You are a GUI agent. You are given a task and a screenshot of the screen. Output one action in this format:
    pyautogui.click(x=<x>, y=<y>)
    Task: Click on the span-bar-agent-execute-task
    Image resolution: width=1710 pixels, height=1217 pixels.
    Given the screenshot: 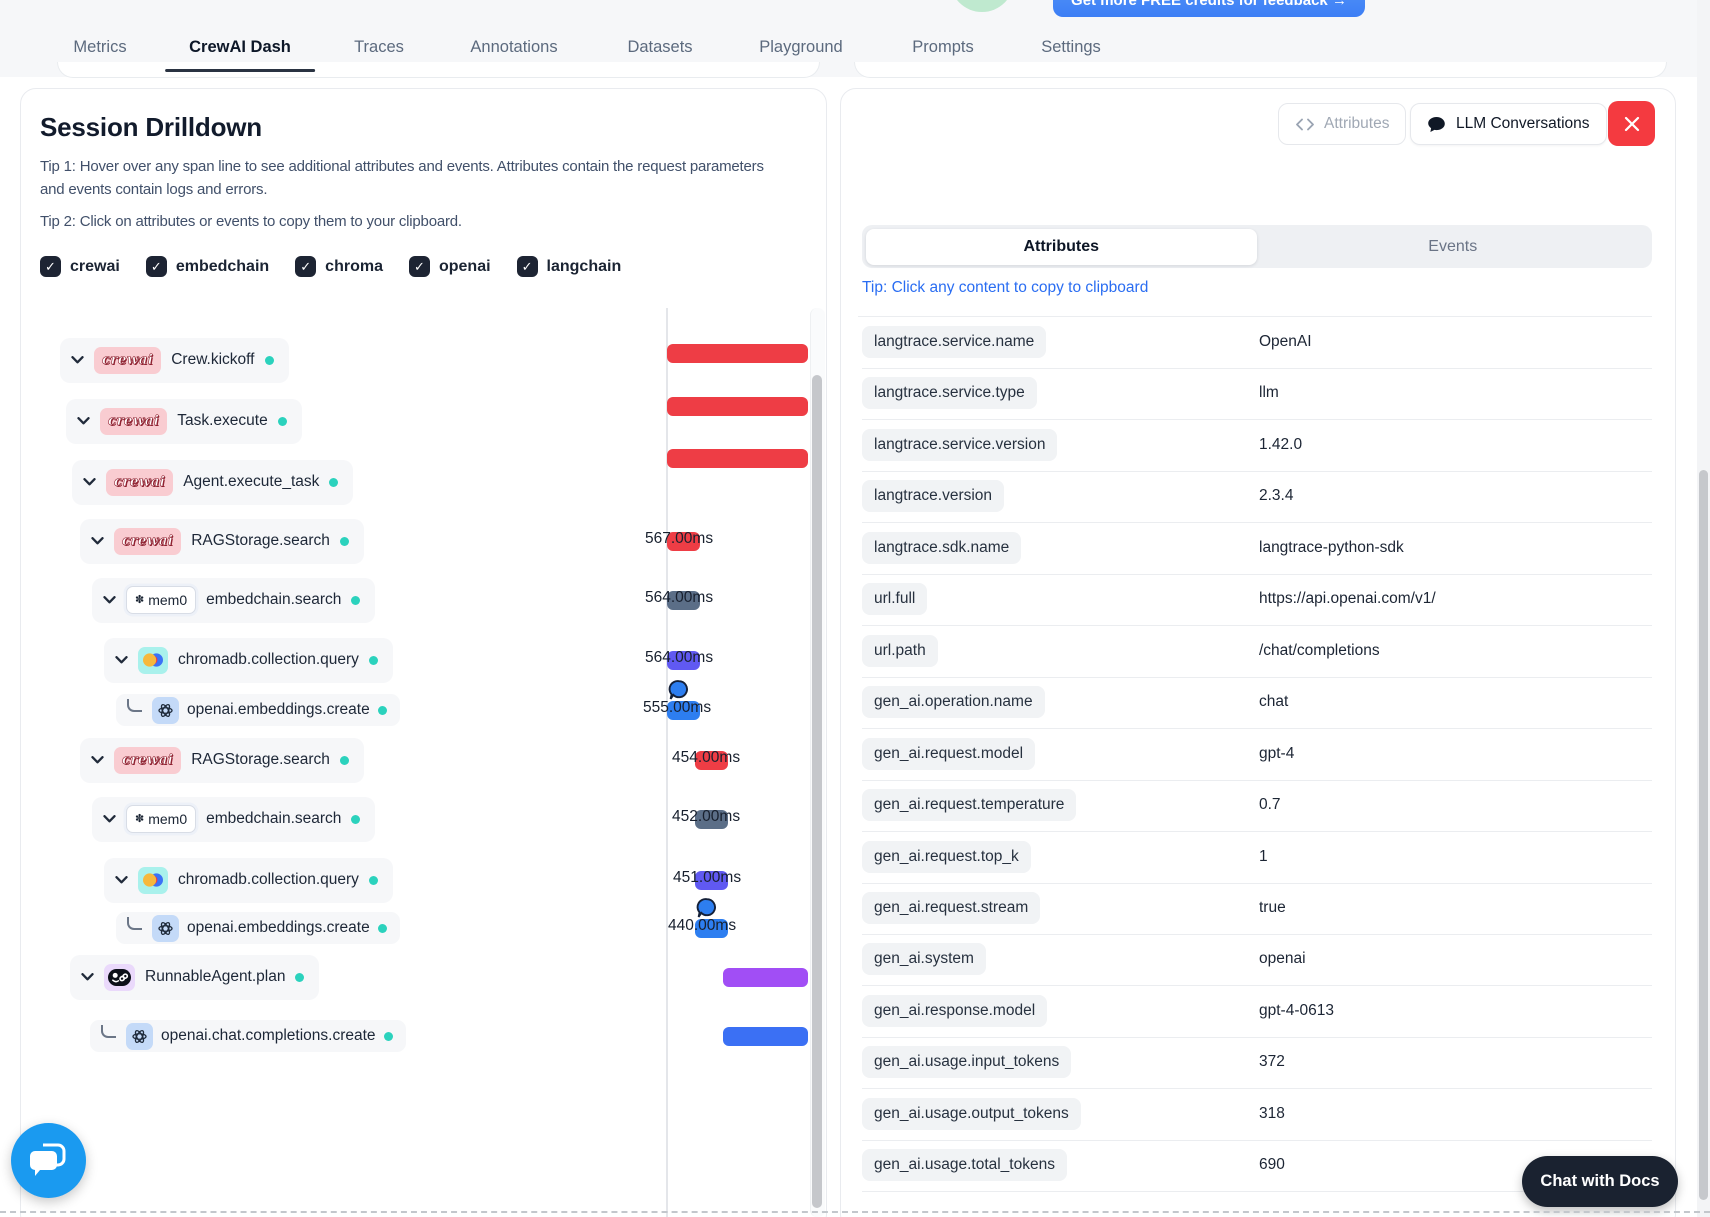 What is the action you would take?
    pyautogui.click(x=737, y=458)
    